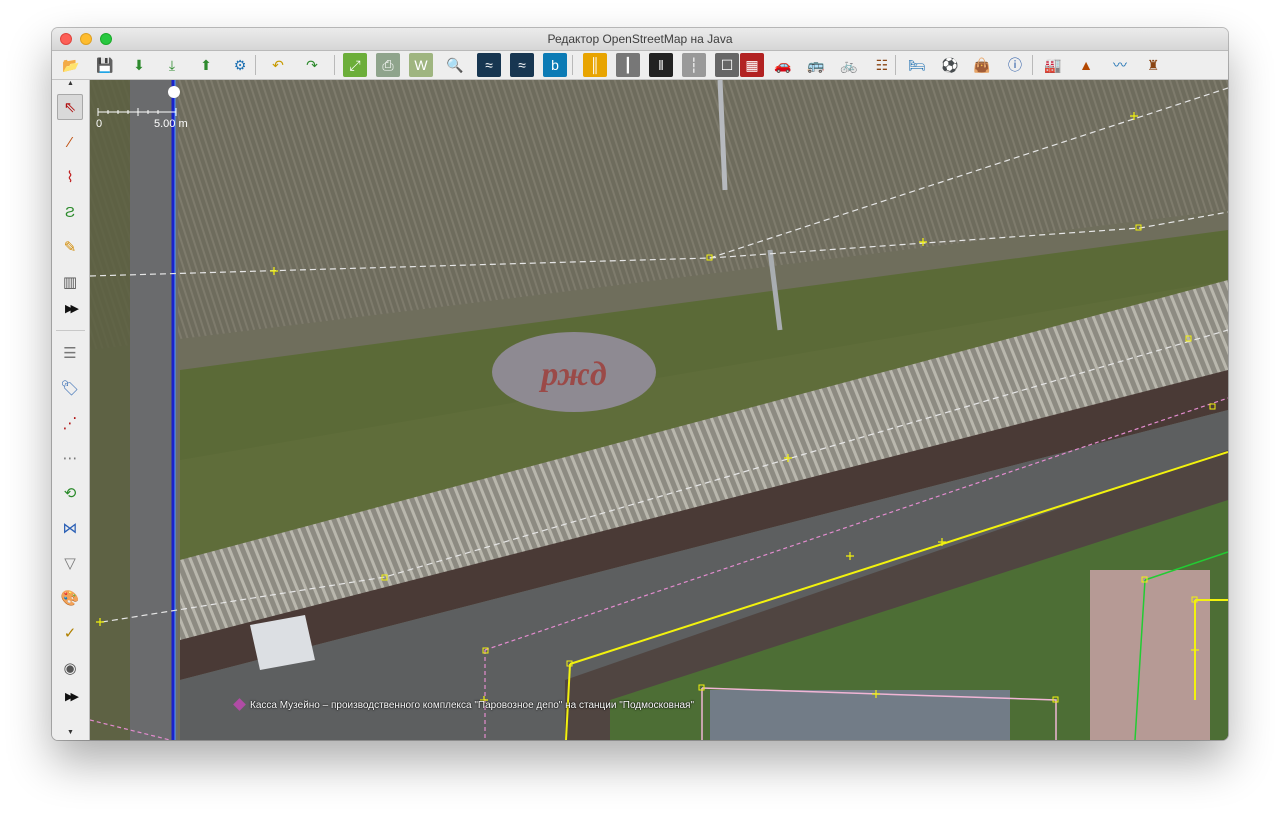 The width and height of the screenshot is (1280, 813). Describe the element at coordinates (70, 423) in the screenshot. I see `relations-panel-icon: ⋰` at that location.